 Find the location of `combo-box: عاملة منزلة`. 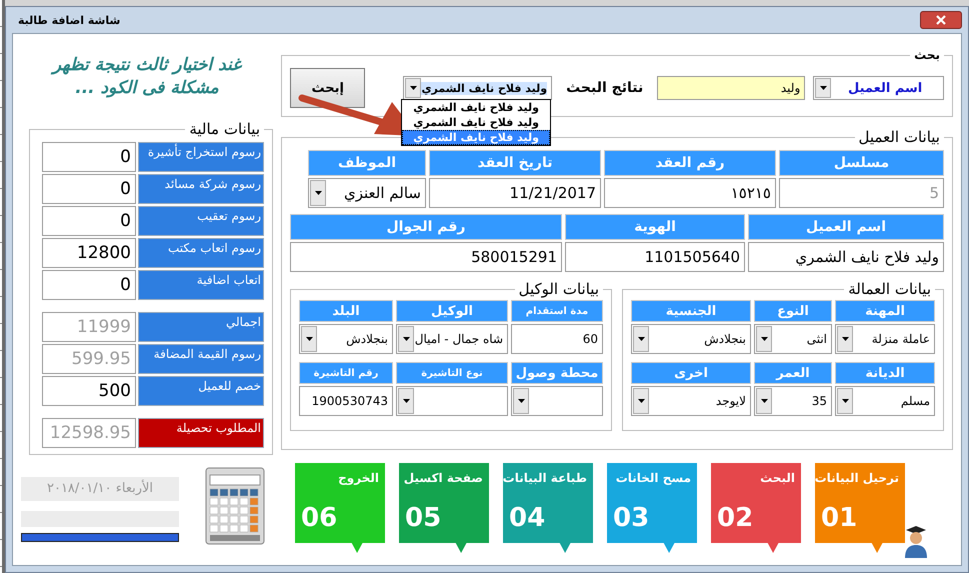

combo-box: عاملة منزلة is located at coordinates (885, 339).